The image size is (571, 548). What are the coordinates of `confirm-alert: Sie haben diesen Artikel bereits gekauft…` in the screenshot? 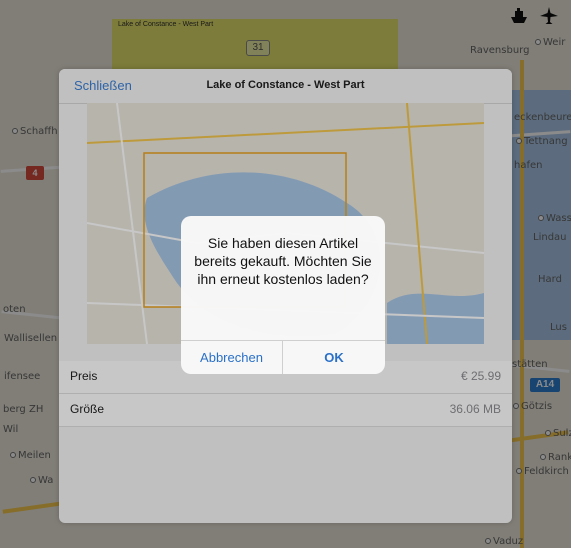 It's located at (283, 295).